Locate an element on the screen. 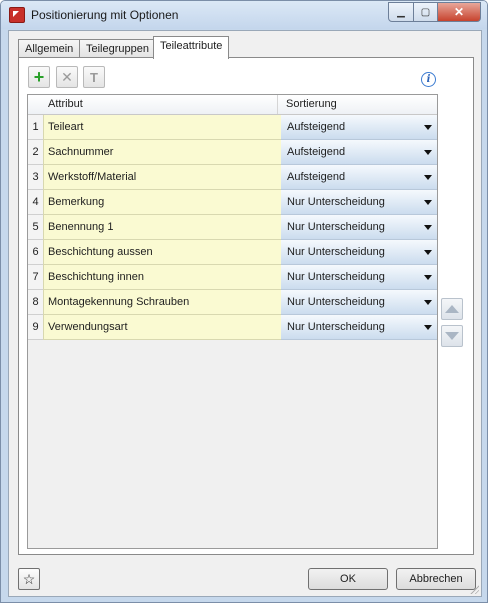 This screenshot has width=488, height=603. rename-button: T is located at coordinates (94, 77).